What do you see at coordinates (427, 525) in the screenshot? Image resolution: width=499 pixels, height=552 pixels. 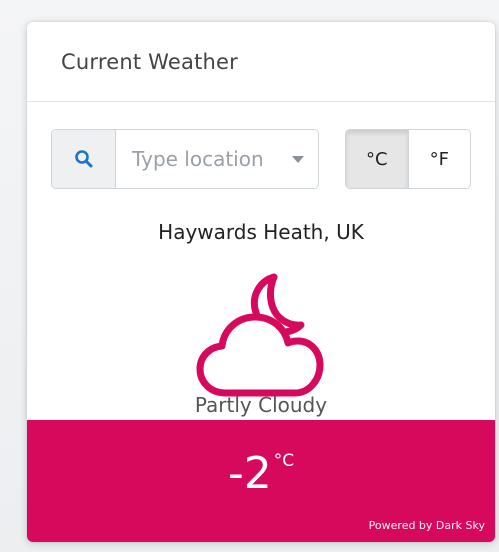 I see `powered-by-link: Powered by Dark Sky` at bounding box center [427, 525].